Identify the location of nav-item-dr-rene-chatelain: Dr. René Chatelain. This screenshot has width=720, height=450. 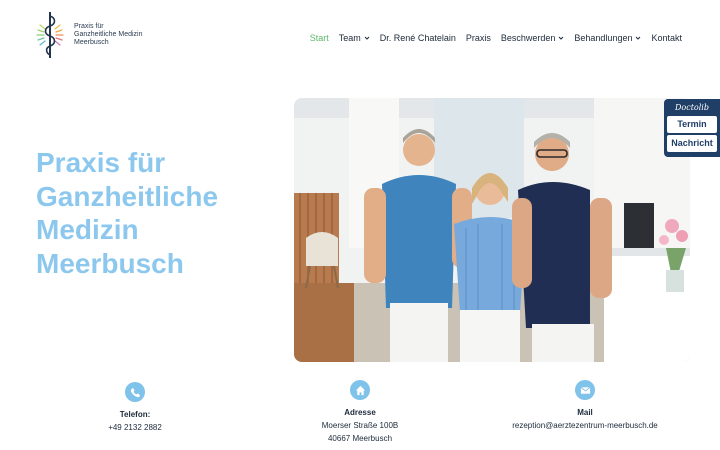
(418, 38).